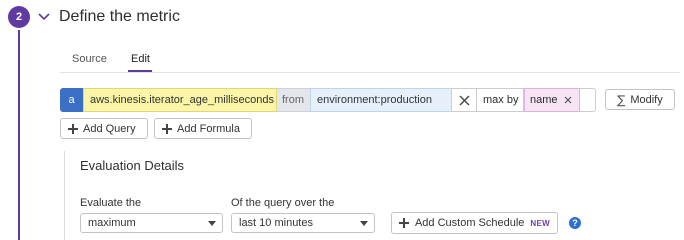  I want to click on group-by-tag: name, so click(552, 100).